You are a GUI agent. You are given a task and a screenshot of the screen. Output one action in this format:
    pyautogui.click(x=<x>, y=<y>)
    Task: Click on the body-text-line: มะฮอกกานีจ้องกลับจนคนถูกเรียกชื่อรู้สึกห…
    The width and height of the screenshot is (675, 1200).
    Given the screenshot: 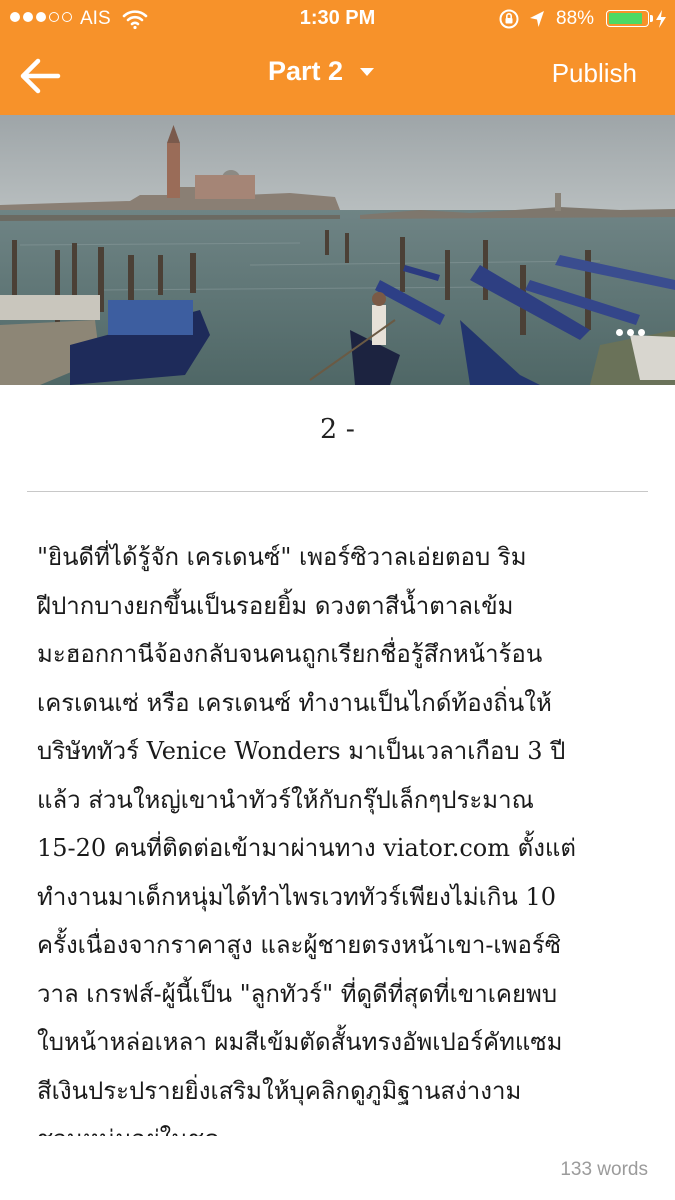 What is the action you would take?
    pyautogui.click(x=290, y=654)
    